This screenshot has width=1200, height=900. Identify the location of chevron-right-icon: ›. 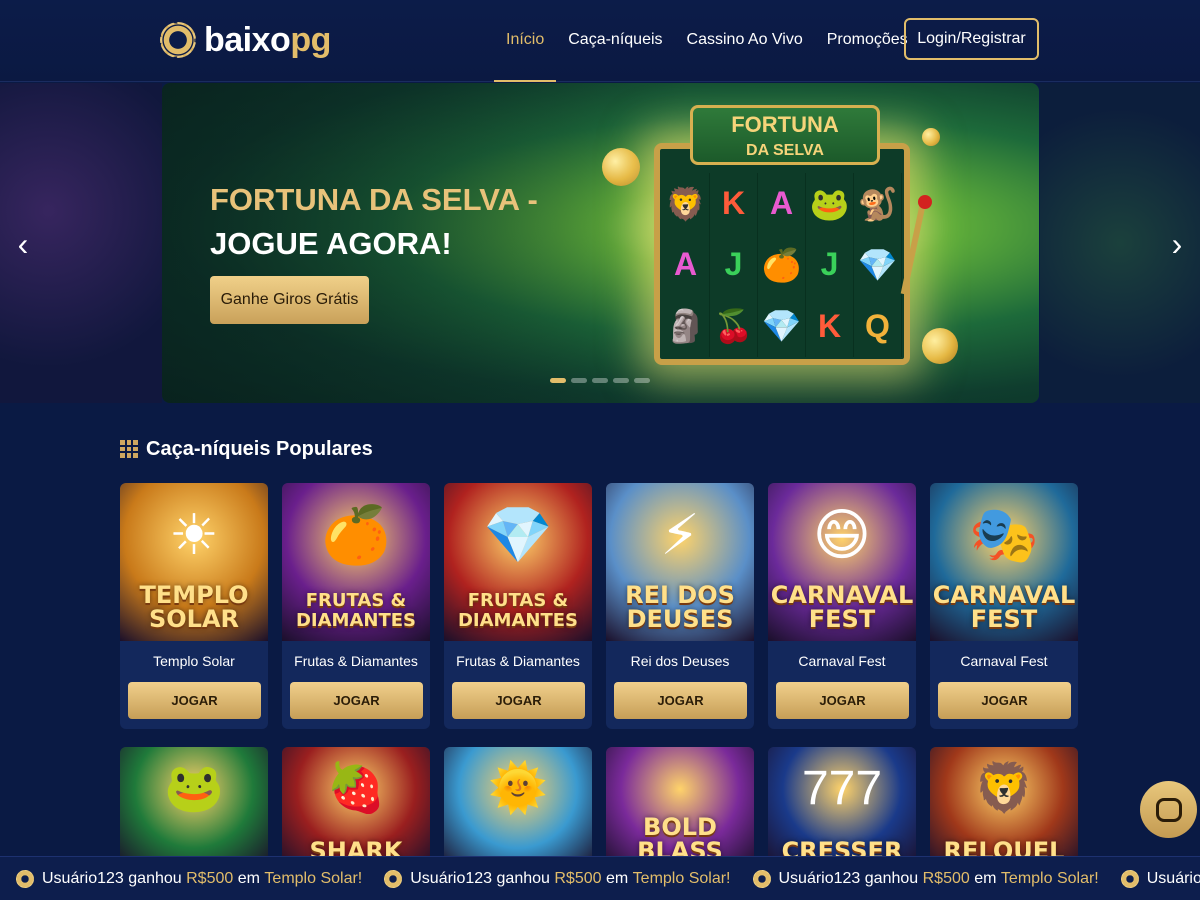
(1177, 244).